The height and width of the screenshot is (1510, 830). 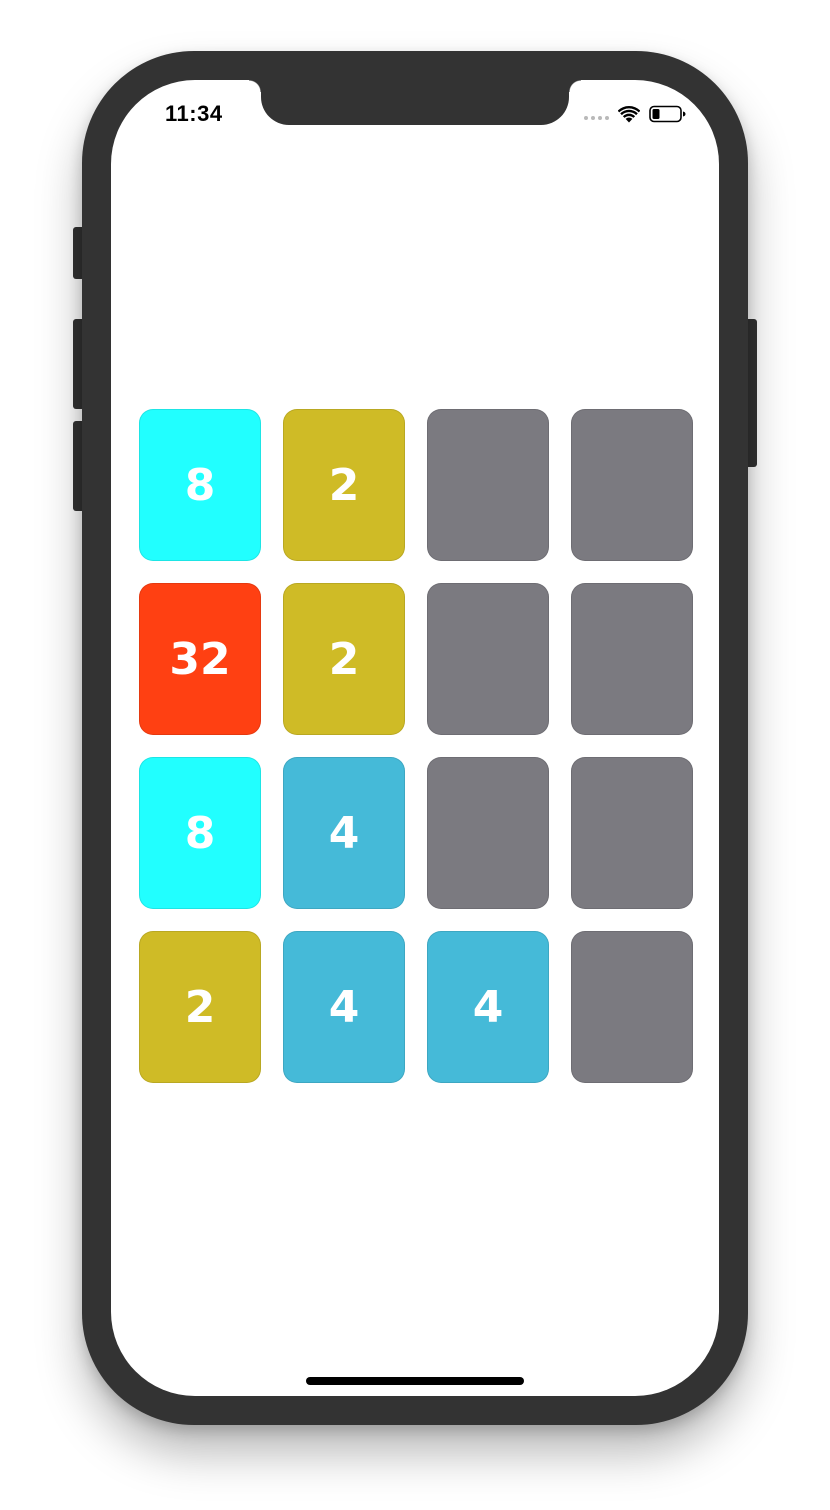 I want to click on battery-icon, so click(x=668, y=114).